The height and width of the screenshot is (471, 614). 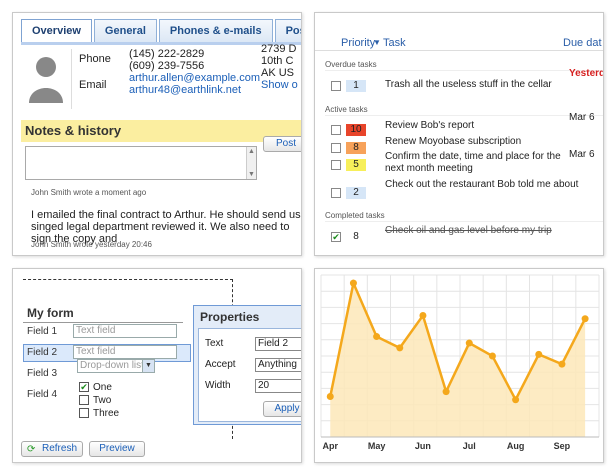 I want to click on x-tick-label: Jul, so click(x=469, y=446).